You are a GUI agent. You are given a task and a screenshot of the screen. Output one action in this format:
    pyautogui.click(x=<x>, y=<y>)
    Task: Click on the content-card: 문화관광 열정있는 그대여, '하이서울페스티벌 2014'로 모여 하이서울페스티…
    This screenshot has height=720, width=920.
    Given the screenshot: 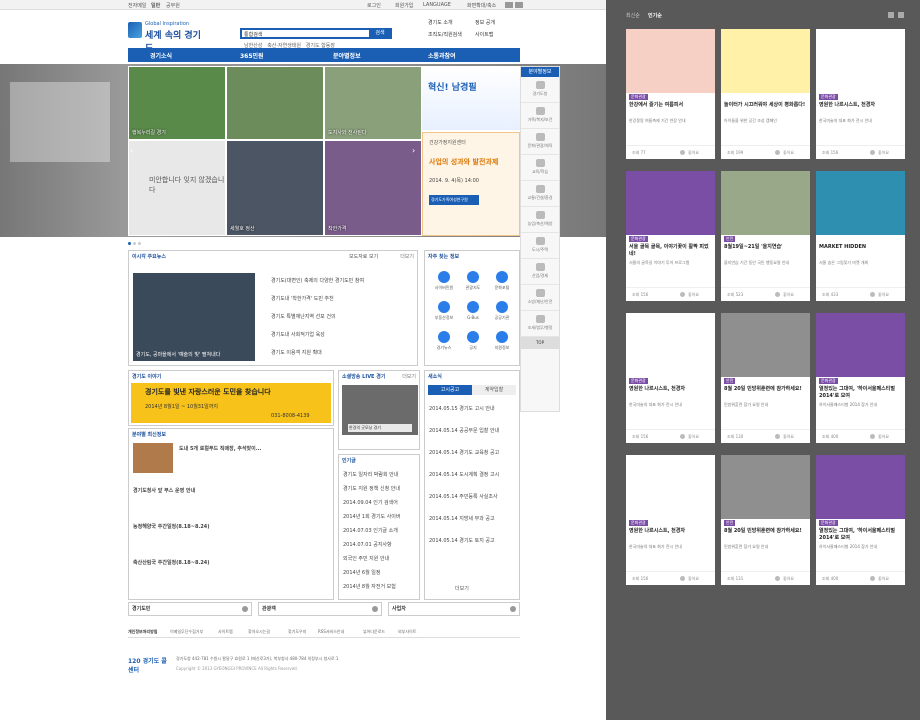 What is the action you would take?
    pyautogui.click(x=860, y=378)
    